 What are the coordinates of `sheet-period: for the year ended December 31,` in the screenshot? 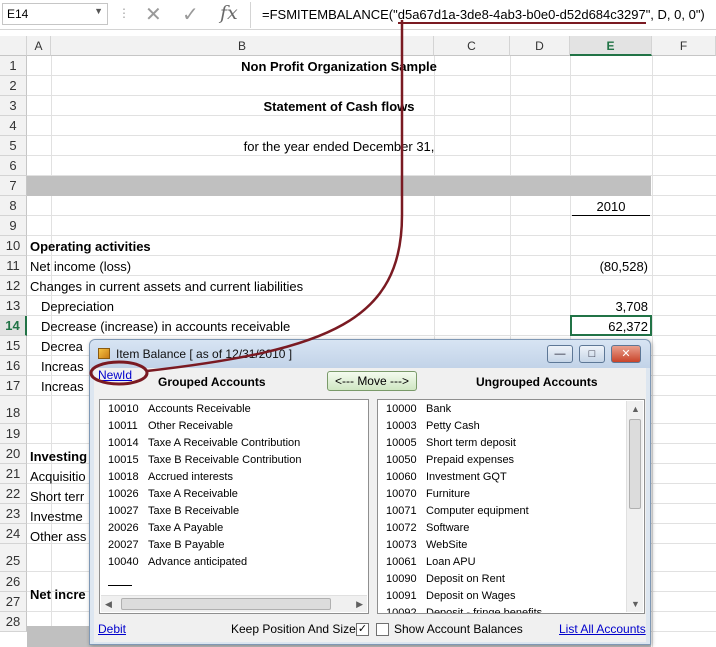 It's located at (339, 146).